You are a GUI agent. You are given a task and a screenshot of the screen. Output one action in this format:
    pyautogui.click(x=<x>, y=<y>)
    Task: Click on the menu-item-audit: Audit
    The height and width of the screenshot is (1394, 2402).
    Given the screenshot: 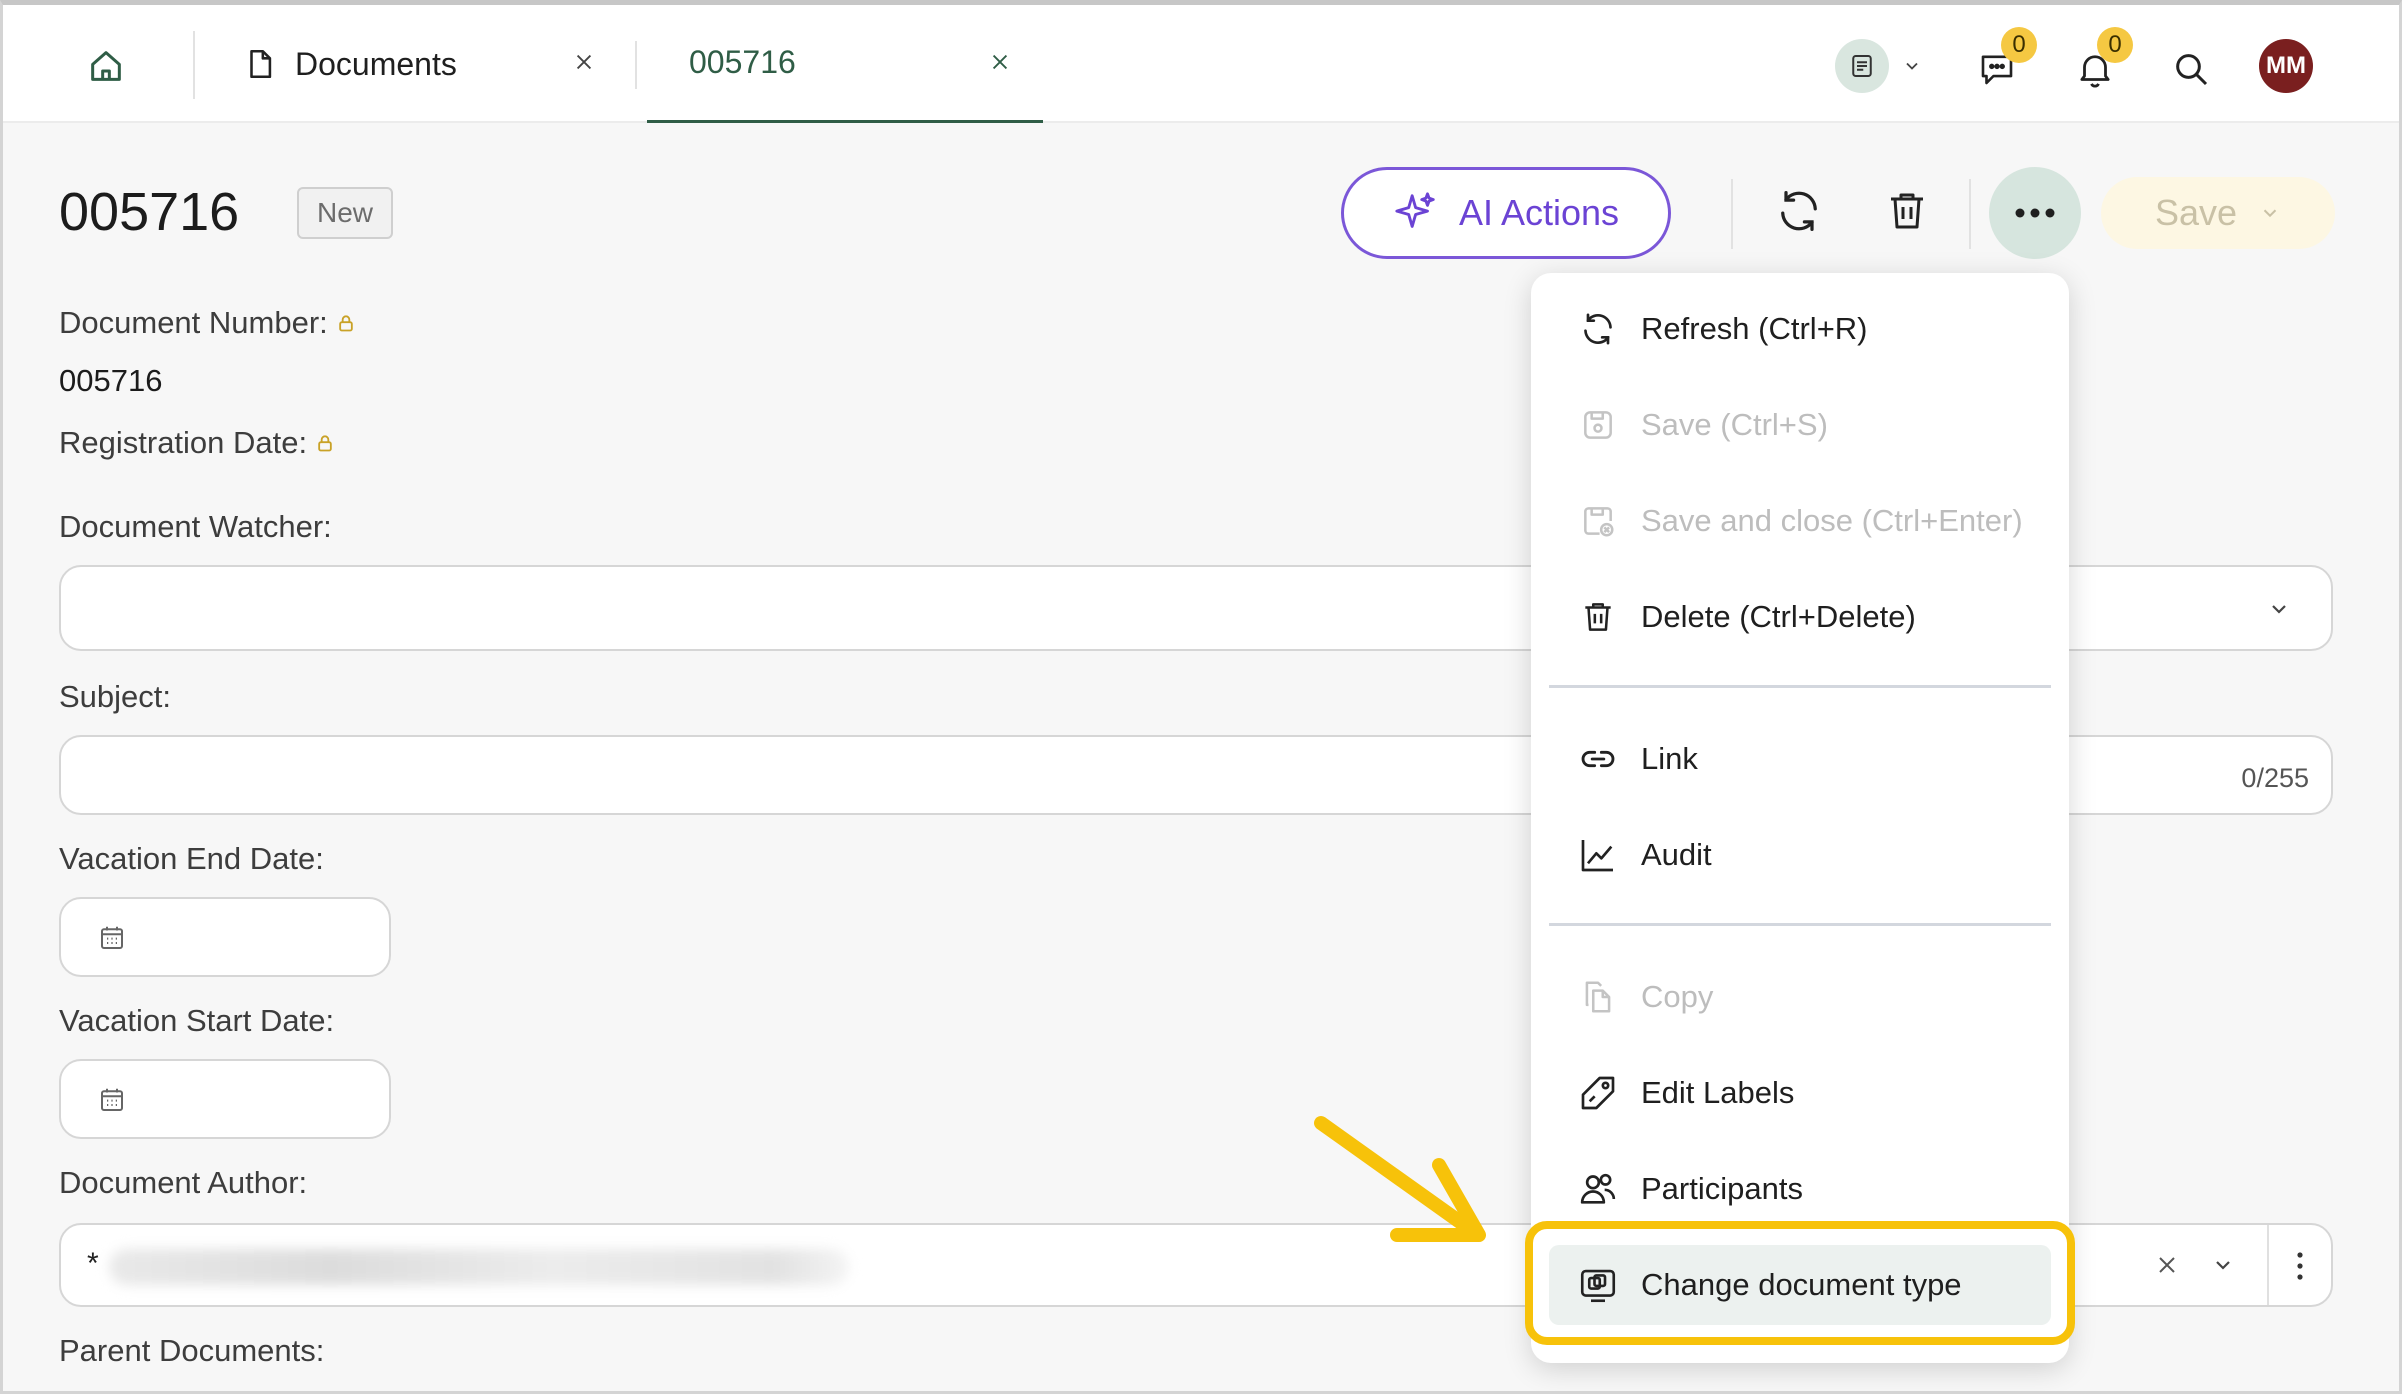 What is the action you would take?
    pyautogui.click(x=1800, y=855)
    